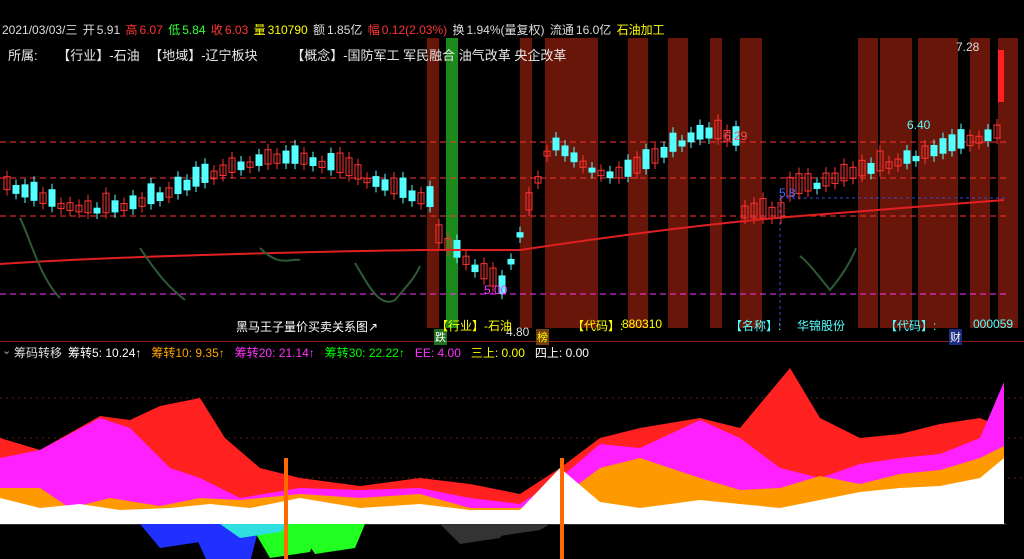 Image resolution: width=1024 pixels, height=559 pixels. Describe the element at coordinates (6, 350) in the screenshot. I see `chevron-down-icon: ⌄` at that location.